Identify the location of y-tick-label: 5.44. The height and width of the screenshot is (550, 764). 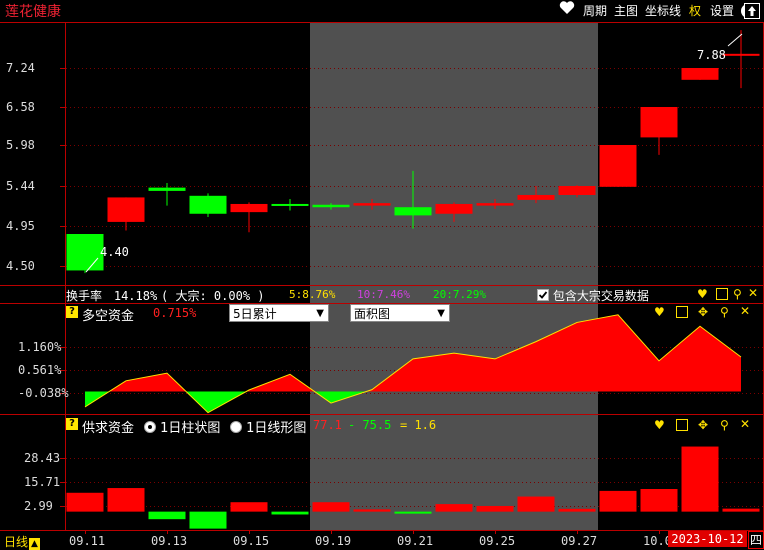
(20, 186).